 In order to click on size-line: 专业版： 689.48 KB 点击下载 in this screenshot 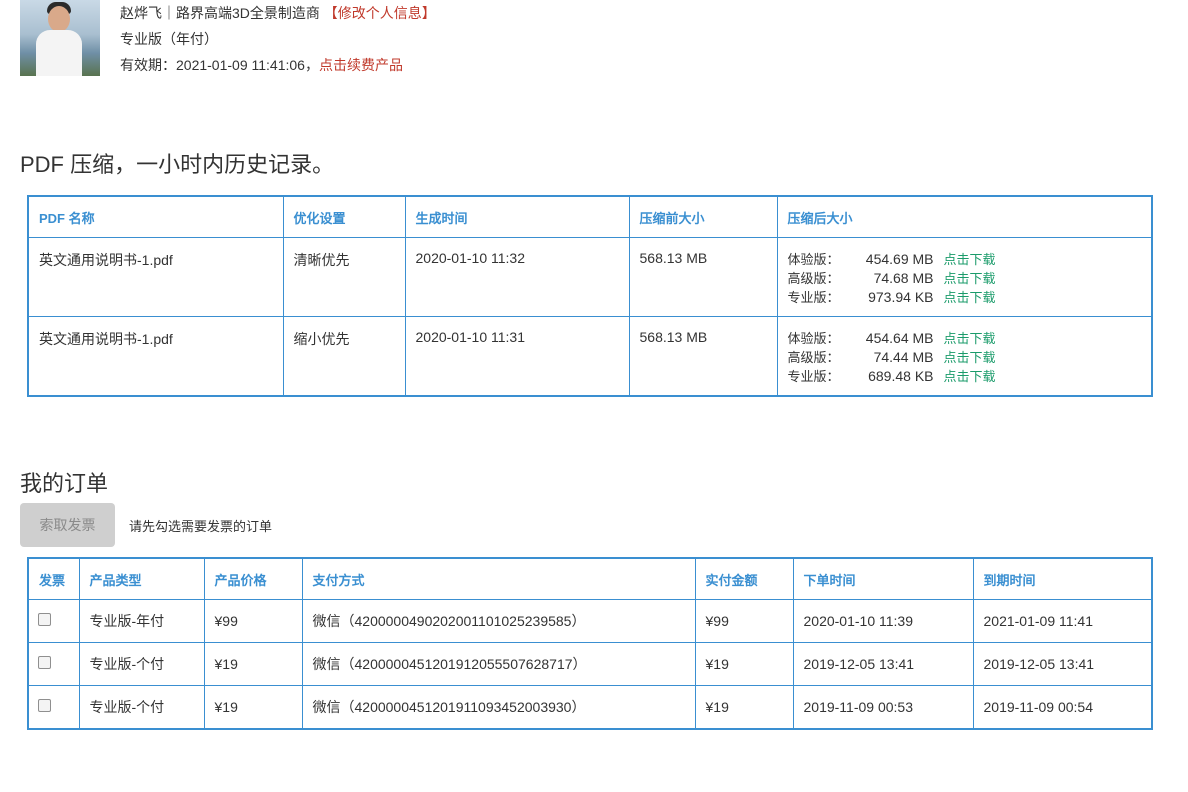, I will do `click(965, 376)`.